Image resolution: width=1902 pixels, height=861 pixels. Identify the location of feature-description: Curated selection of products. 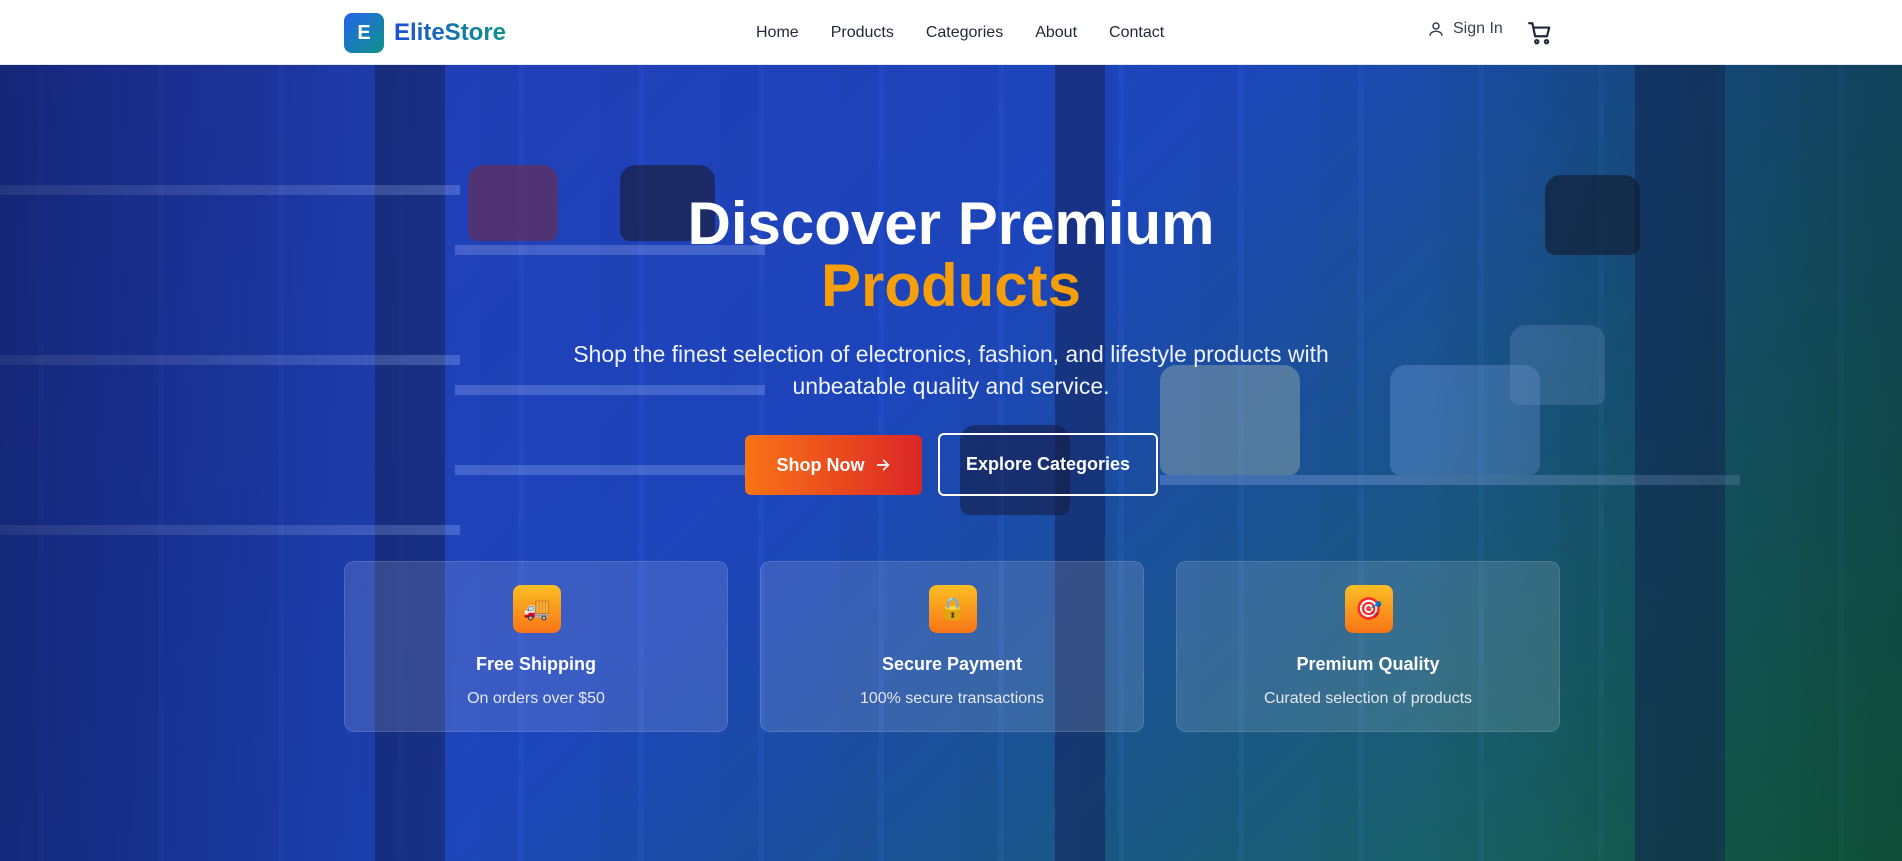
(1368, 698).